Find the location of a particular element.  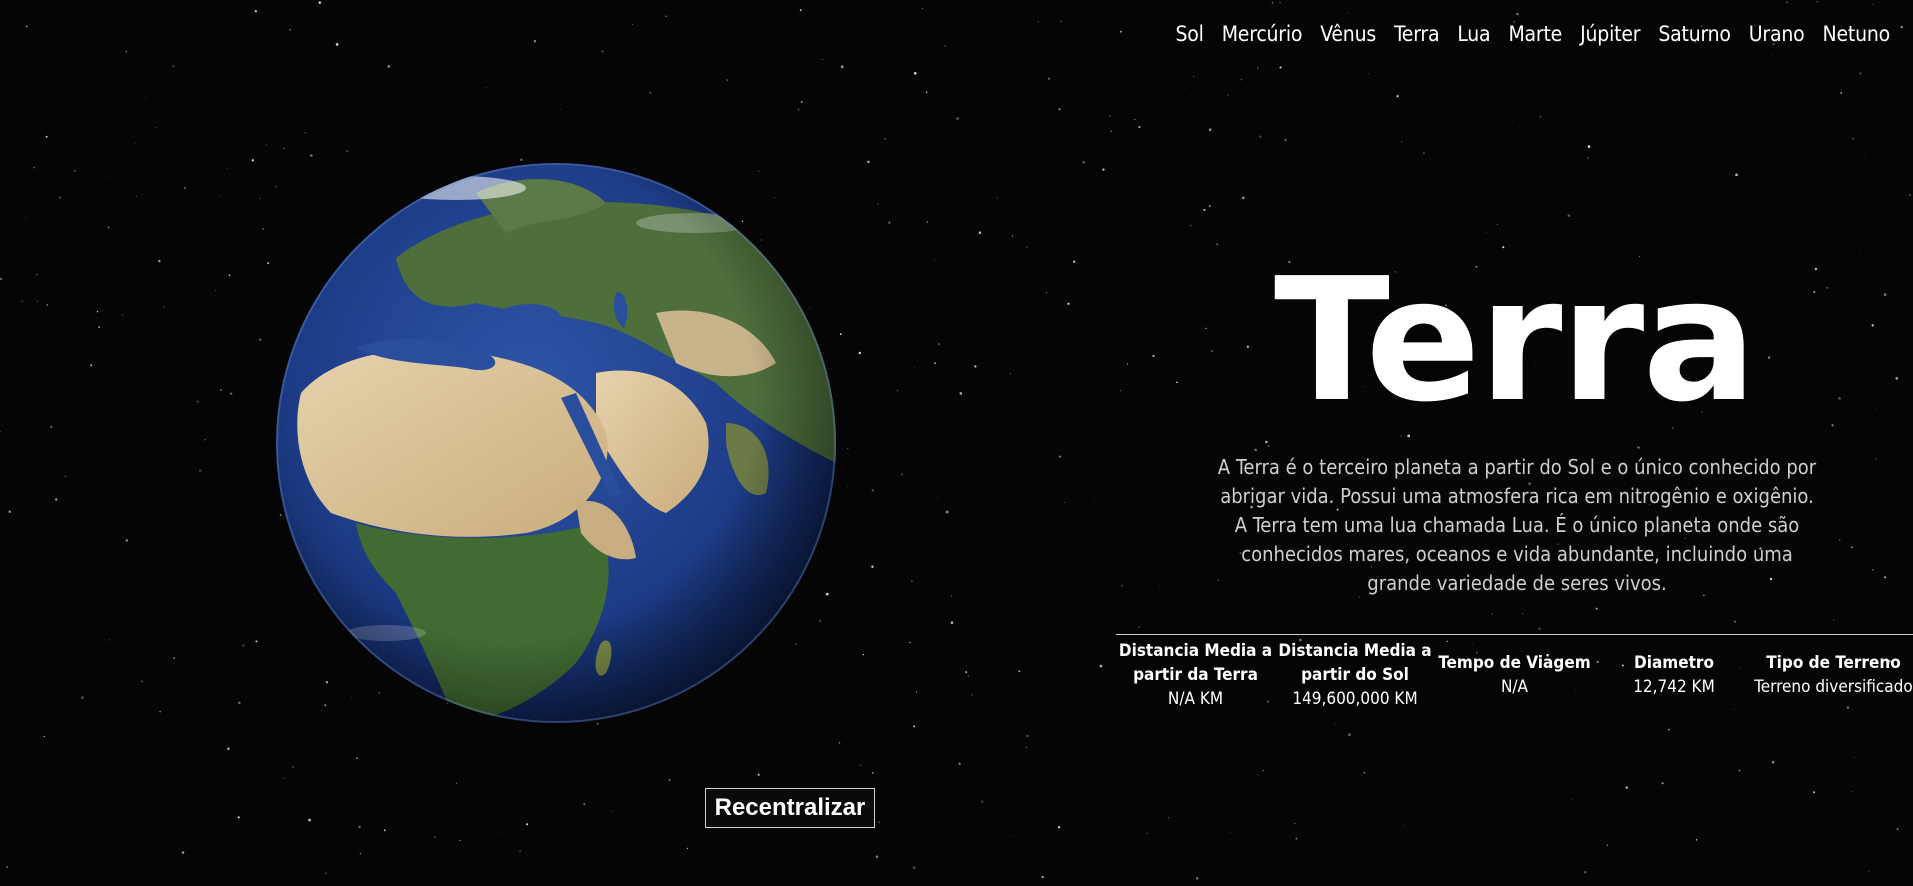

nav-item-terra: Terra is located at coordinates (1416, 34).